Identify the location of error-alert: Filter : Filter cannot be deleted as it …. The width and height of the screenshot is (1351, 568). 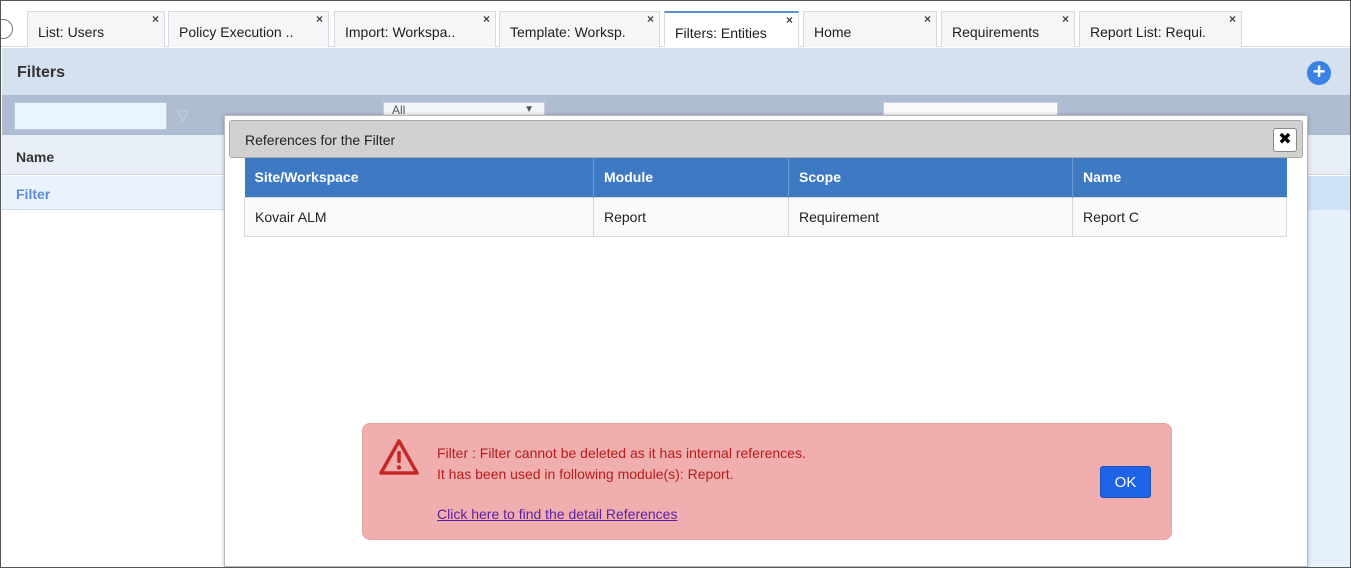
(767, 481).